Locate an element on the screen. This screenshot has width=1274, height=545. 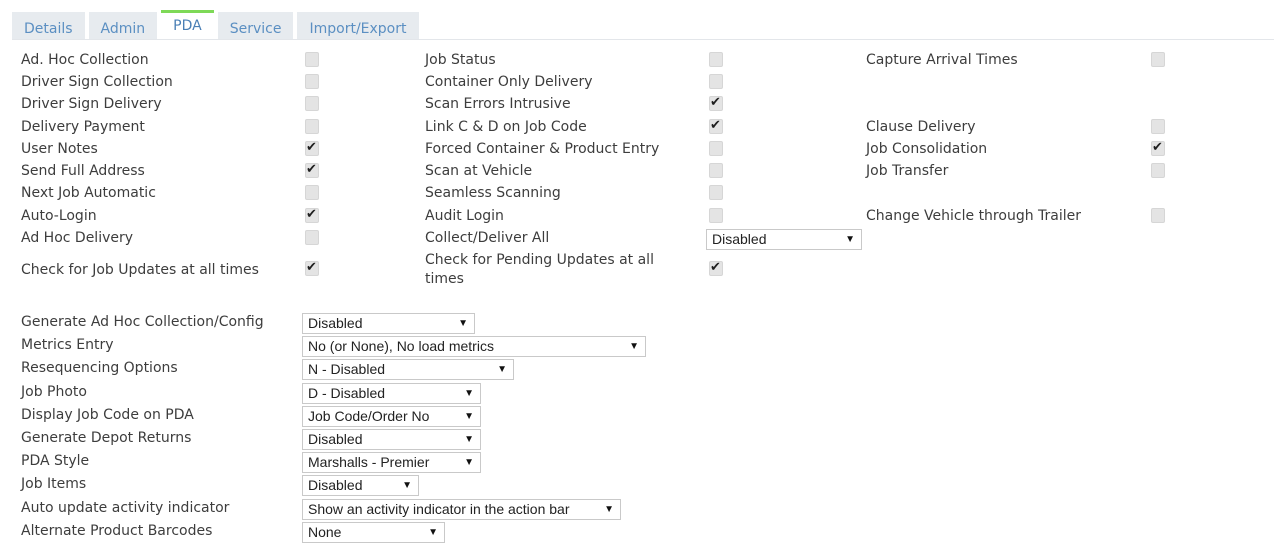
tab-bar: Details Admin PDA Service Import/Export is located at coordinates (217, 25).